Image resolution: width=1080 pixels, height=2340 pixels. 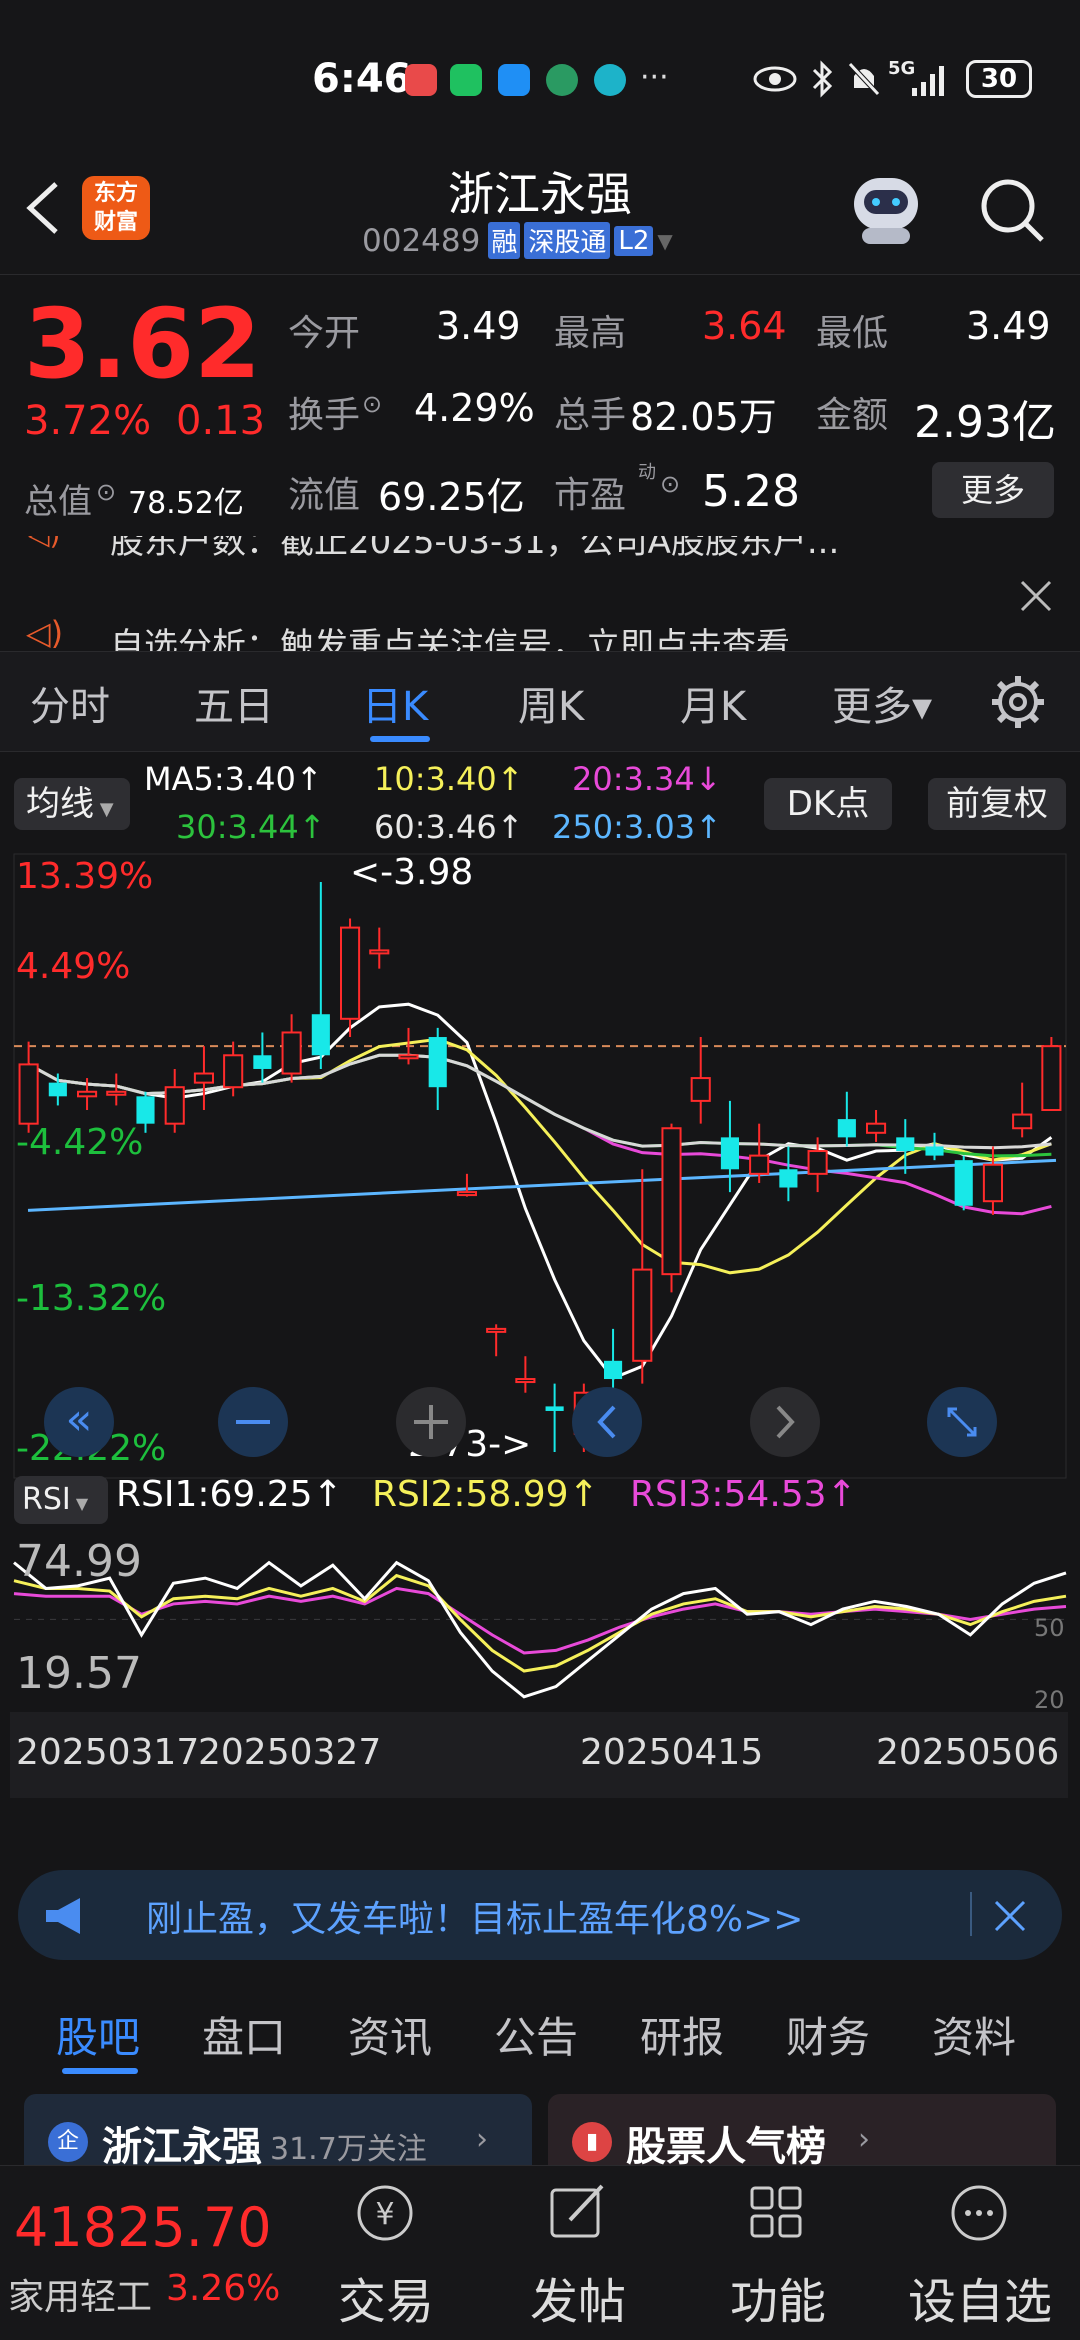 What do you see at coordinates (234, 703) in the screenshot?
I see `tab-five-day: 五日` at bounding box center [234, 703].